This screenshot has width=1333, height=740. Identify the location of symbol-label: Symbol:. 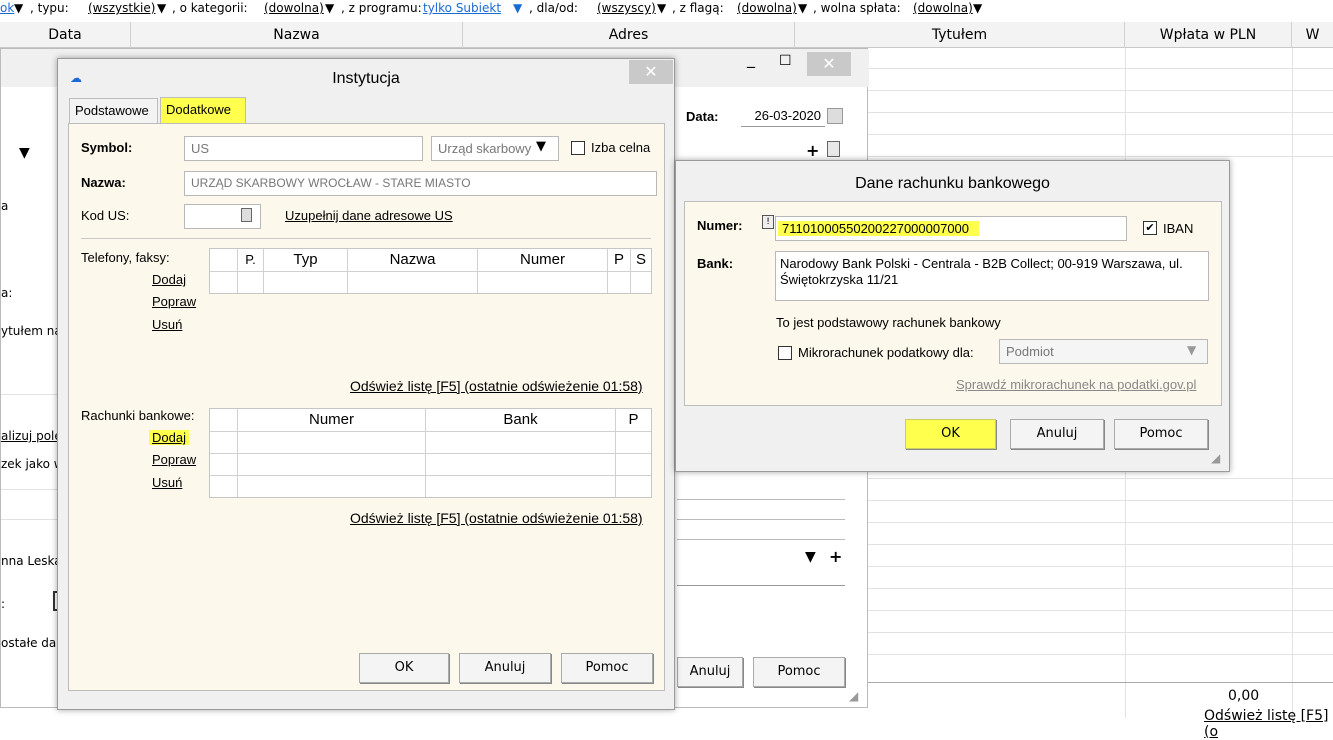
(107, 147).